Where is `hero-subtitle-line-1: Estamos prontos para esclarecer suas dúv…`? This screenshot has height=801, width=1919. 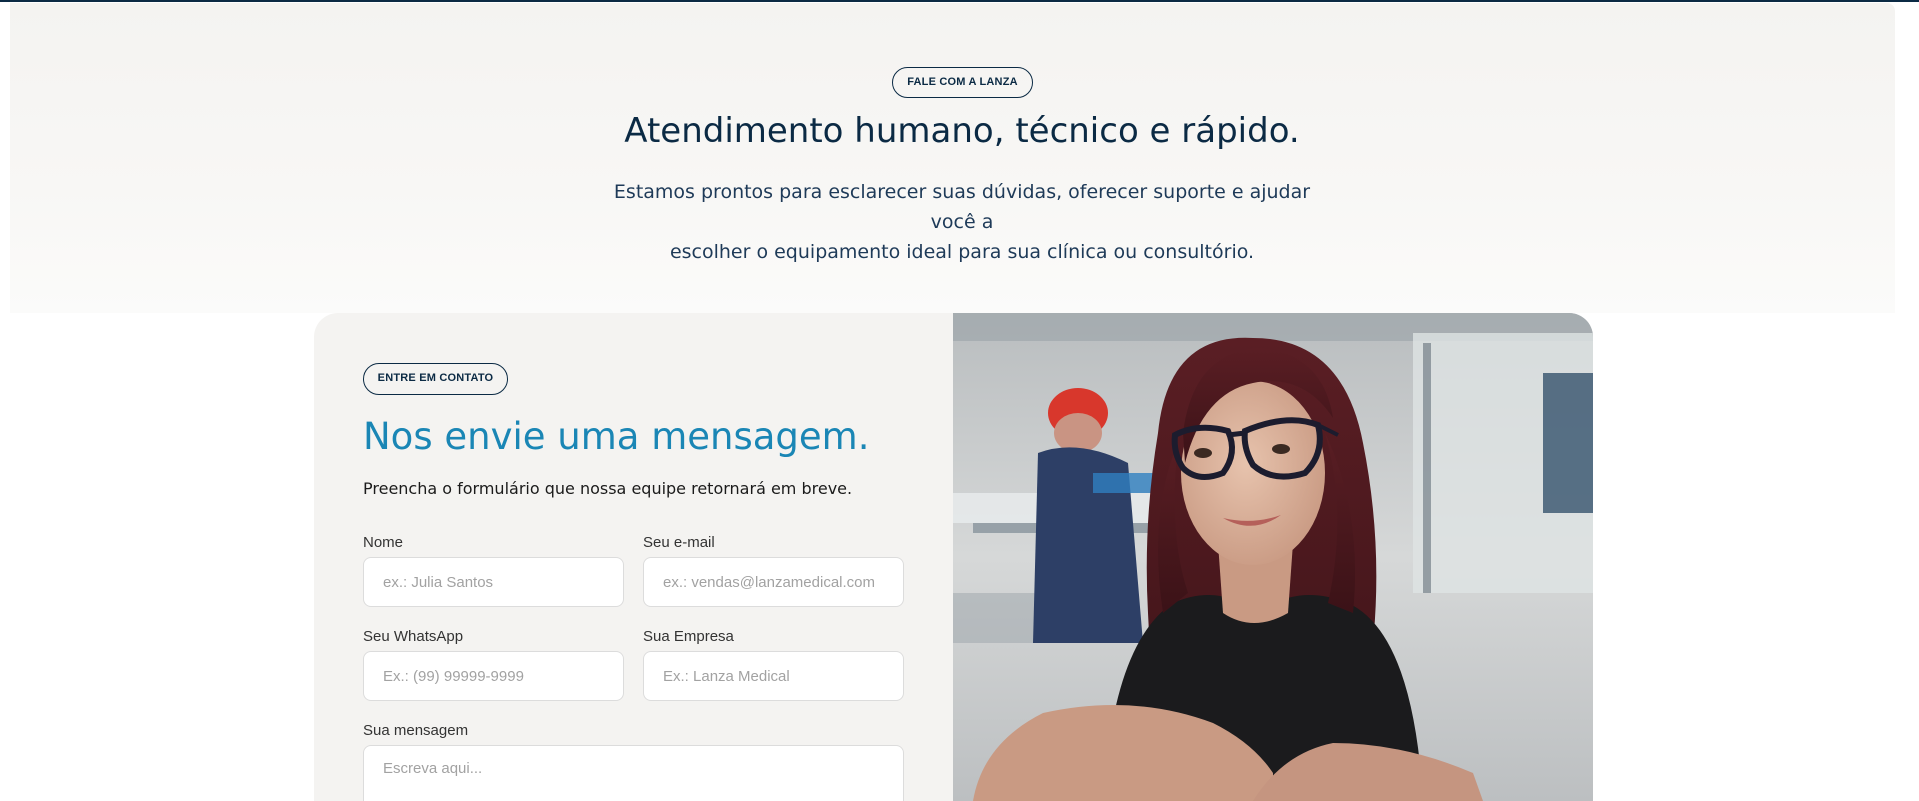 hero-subtitle-line-1: Estamos prontos para esclarecer suas dúv… is located at coordinates (962, 207).